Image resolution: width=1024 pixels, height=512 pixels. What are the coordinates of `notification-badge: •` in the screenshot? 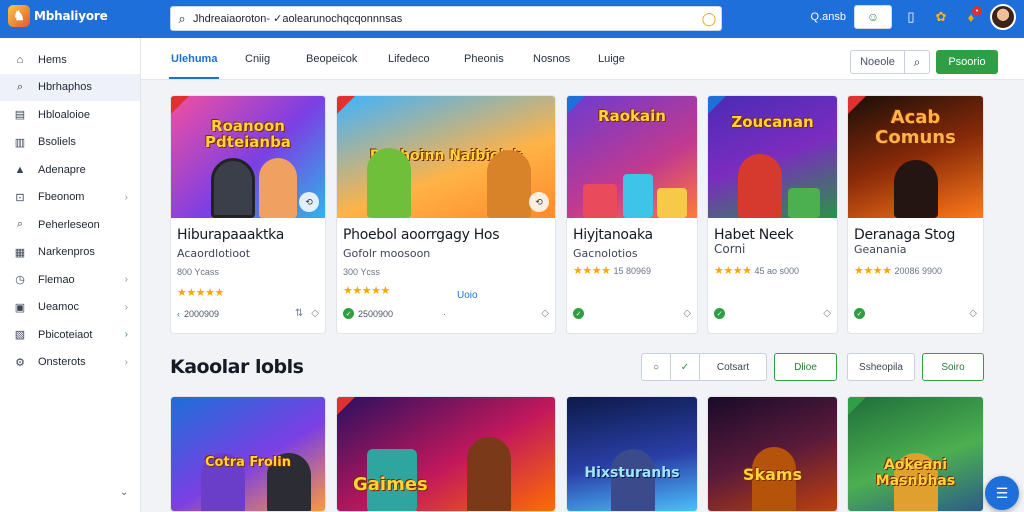 It's located at (977, 11).